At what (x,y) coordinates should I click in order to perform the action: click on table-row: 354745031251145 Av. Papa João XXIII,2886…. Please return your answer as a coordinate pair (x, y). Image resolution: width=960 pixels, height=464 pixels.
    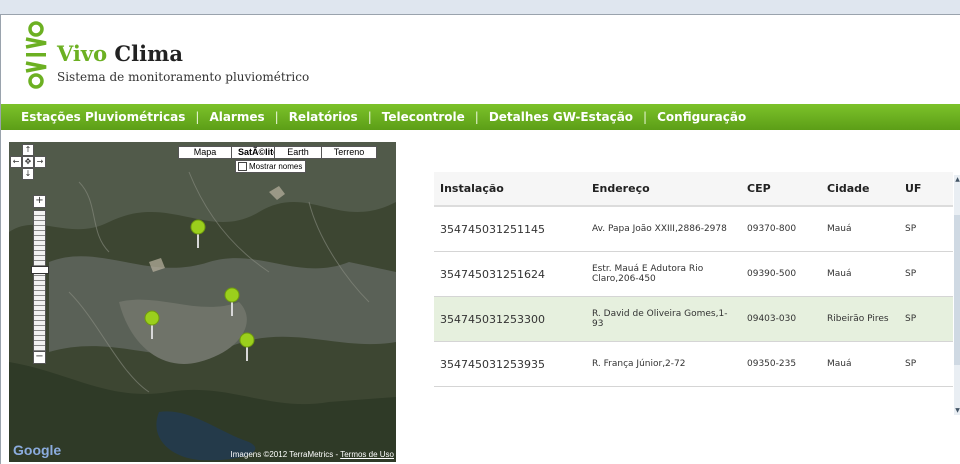
    Looking at the image, I should click on (693, 229).